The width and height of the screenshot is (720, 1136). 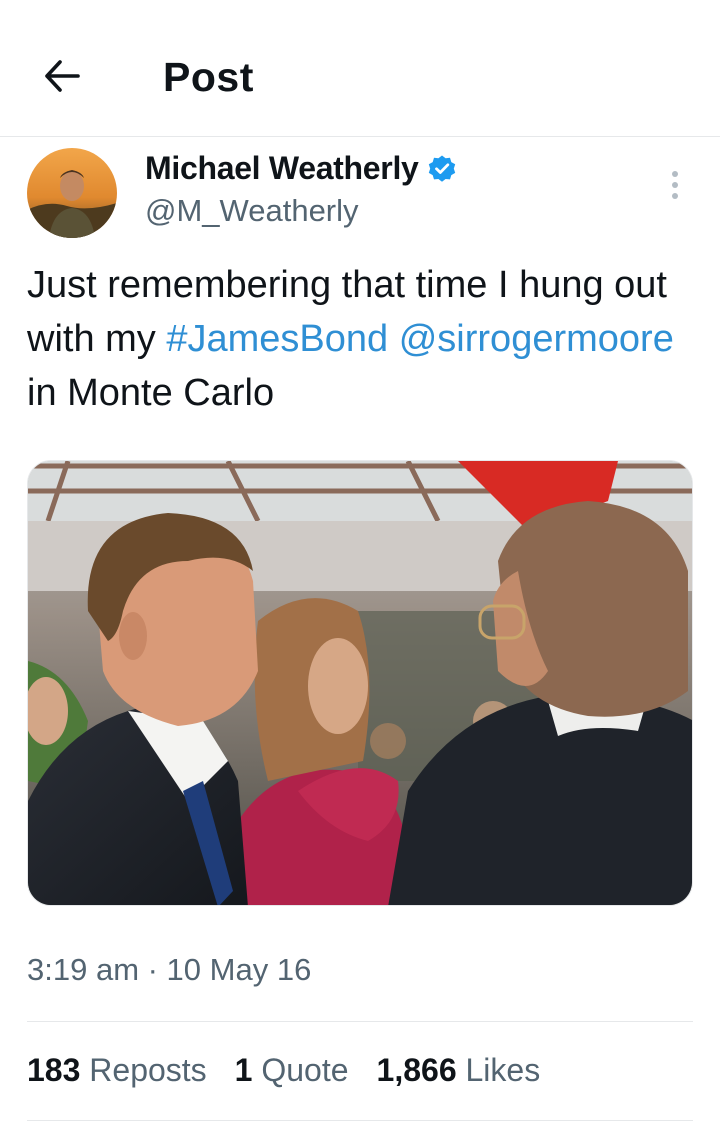 What do you see at coordinates (305, 1070) in the screenshot?
I see `quotes-label: Quote` at bounding box center [305, 1070].